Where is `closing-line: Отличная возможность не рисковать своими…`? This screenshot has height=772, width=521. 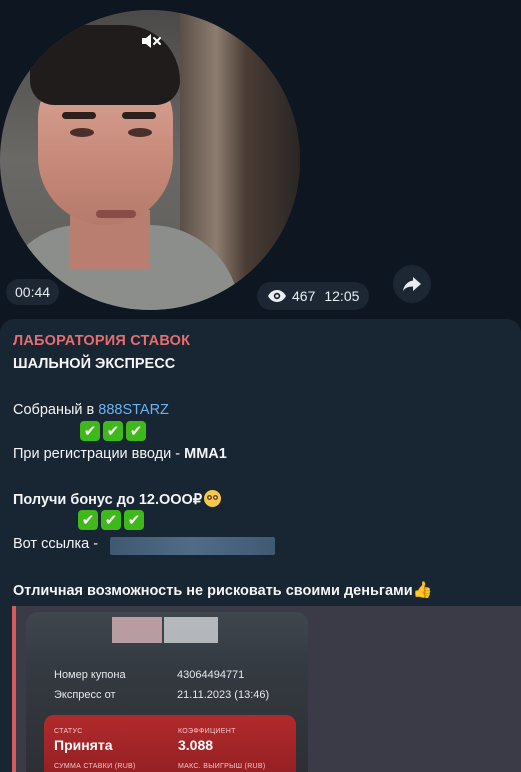 closing-line: Отличная возможность не рисковать своими… is located at coordinates (223, 589).